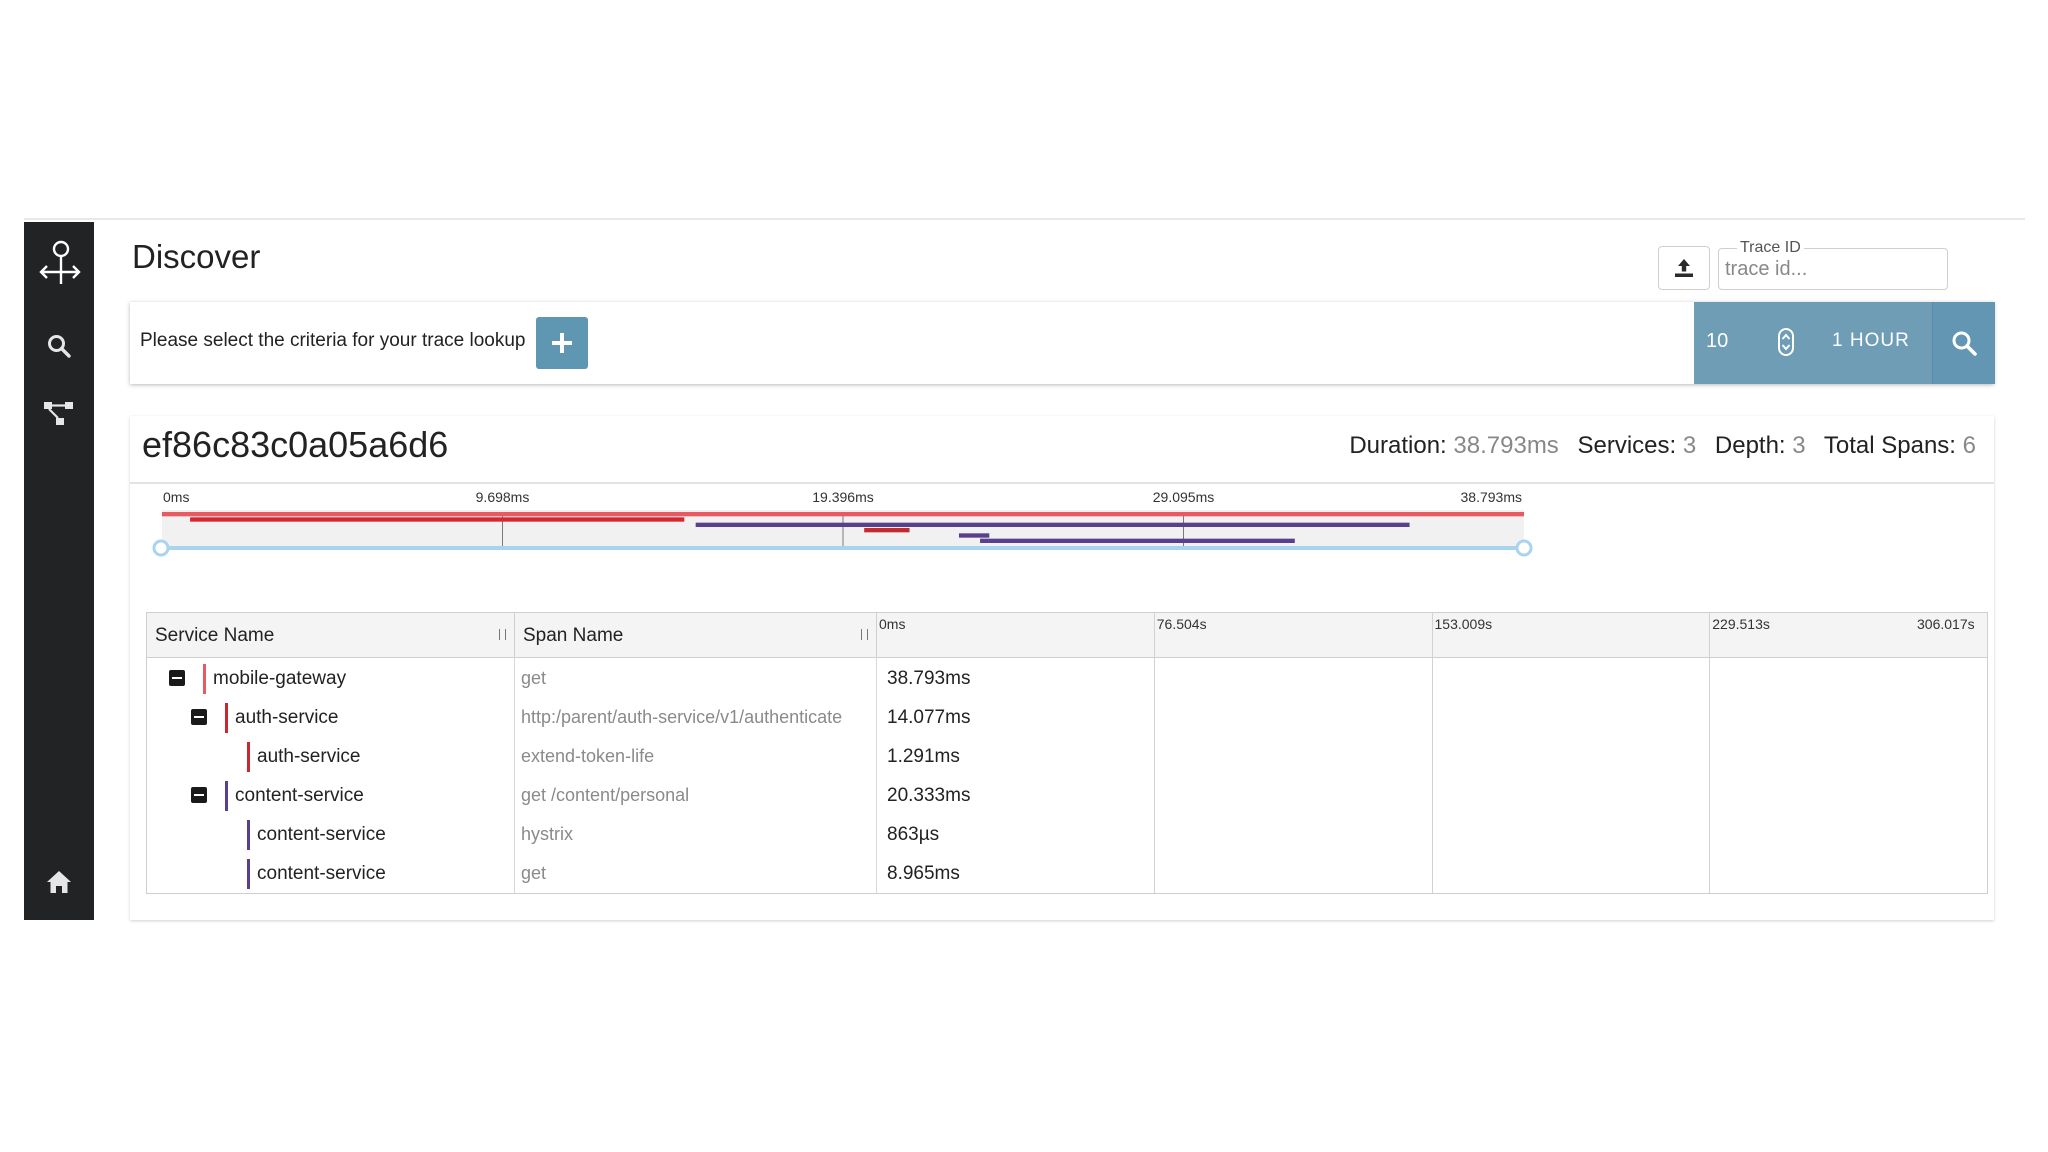 This screenshot has width=2048, height=1152. Describe the element at coordinates (923, 873) in the screenshot. I see `span-duration: 8.965ms` at that location.